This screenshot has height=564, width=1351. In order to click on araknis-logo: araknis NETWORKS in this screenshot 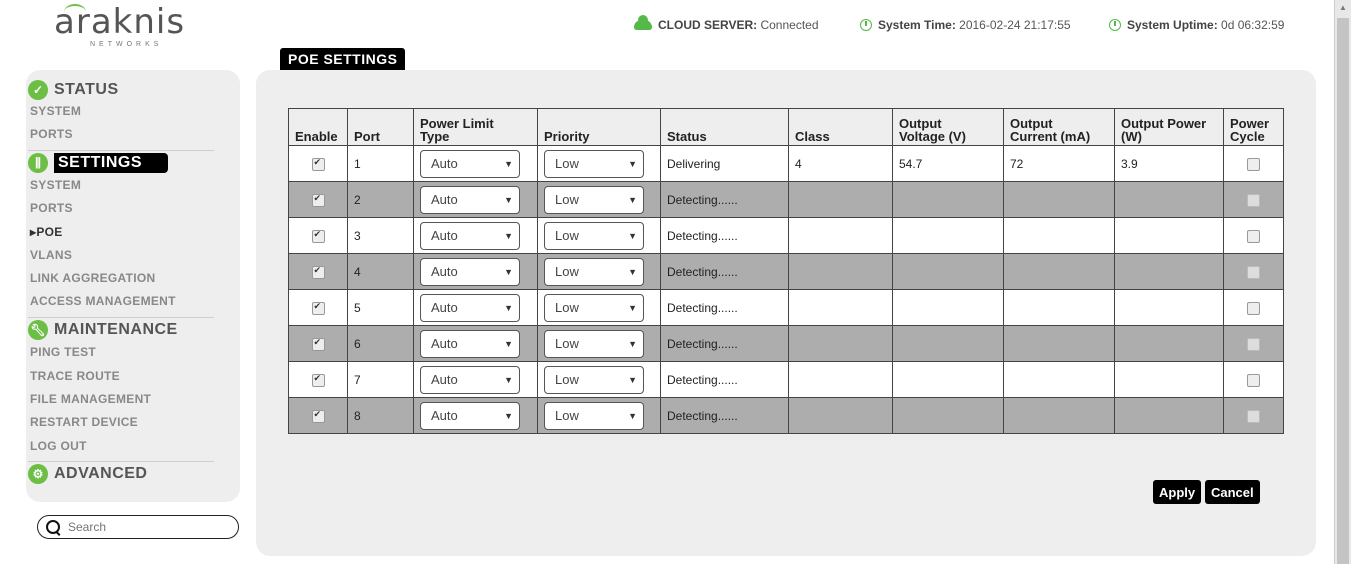, I will do `click(134, 27)`.